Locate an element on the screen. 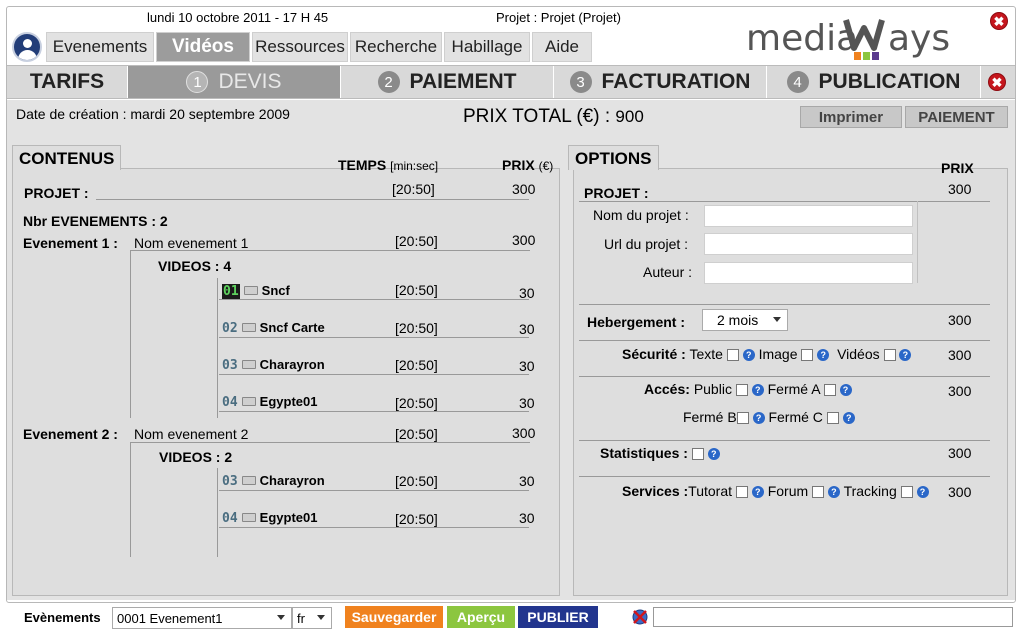 Image resolution: width=1022 pixels, height=635 pixels. url-projet-input is located at coordinates (808, 244).